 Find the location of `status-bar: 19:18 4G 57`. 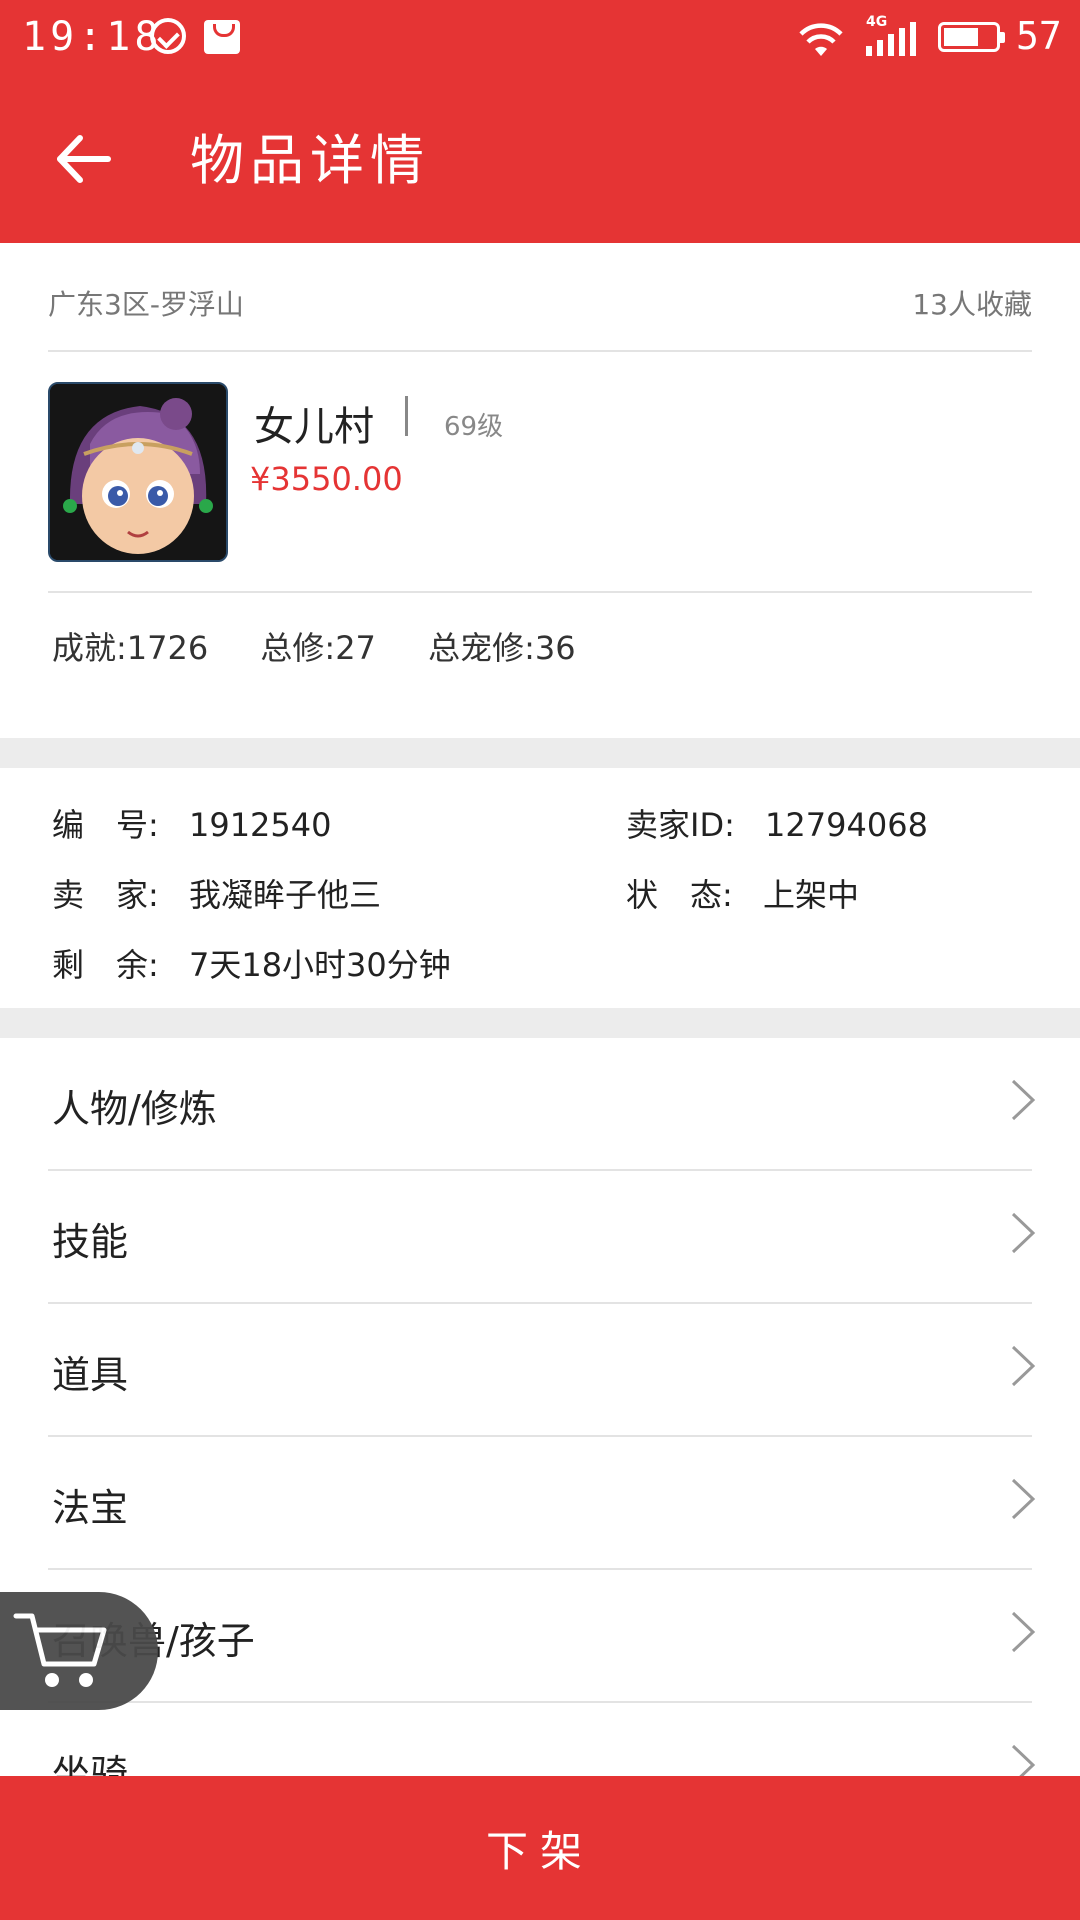

status-bar: 19:18 4G 57 is located at coordinates (540, 39).